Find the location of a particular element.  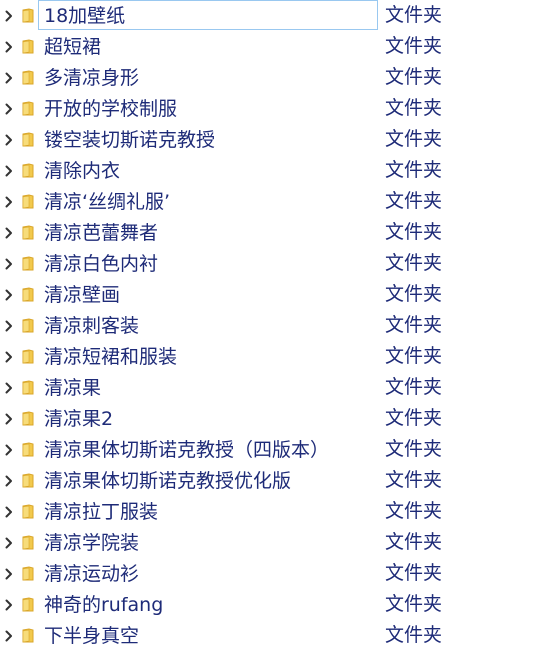

folder-name-cell: 18加壁纸 is located at coordinates (208, 15).